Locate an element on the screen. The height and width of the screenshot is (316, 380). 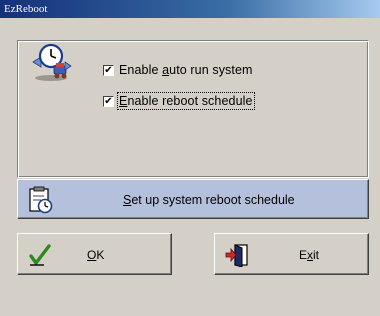
auto-run-label: Enable auto run system is located at coordinates (186, 70).